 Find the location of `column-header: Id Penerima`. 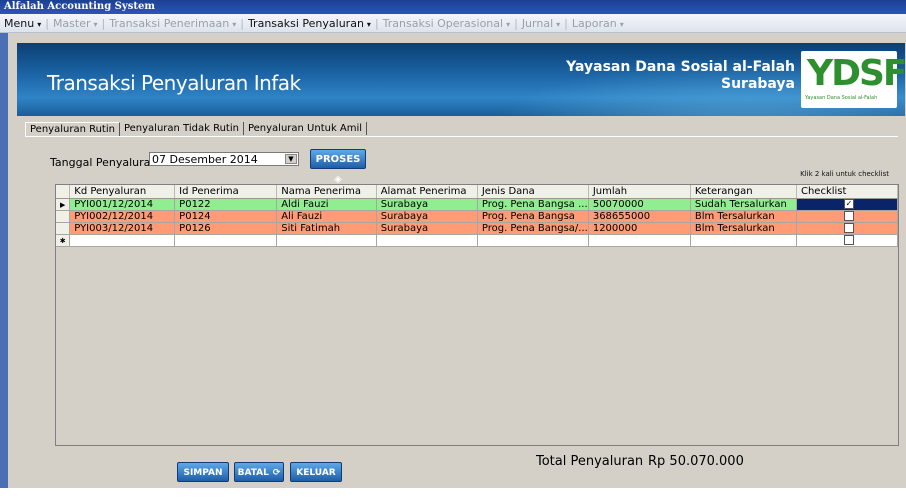

column-header: Id Penerima is located at coordinates (226, 192).